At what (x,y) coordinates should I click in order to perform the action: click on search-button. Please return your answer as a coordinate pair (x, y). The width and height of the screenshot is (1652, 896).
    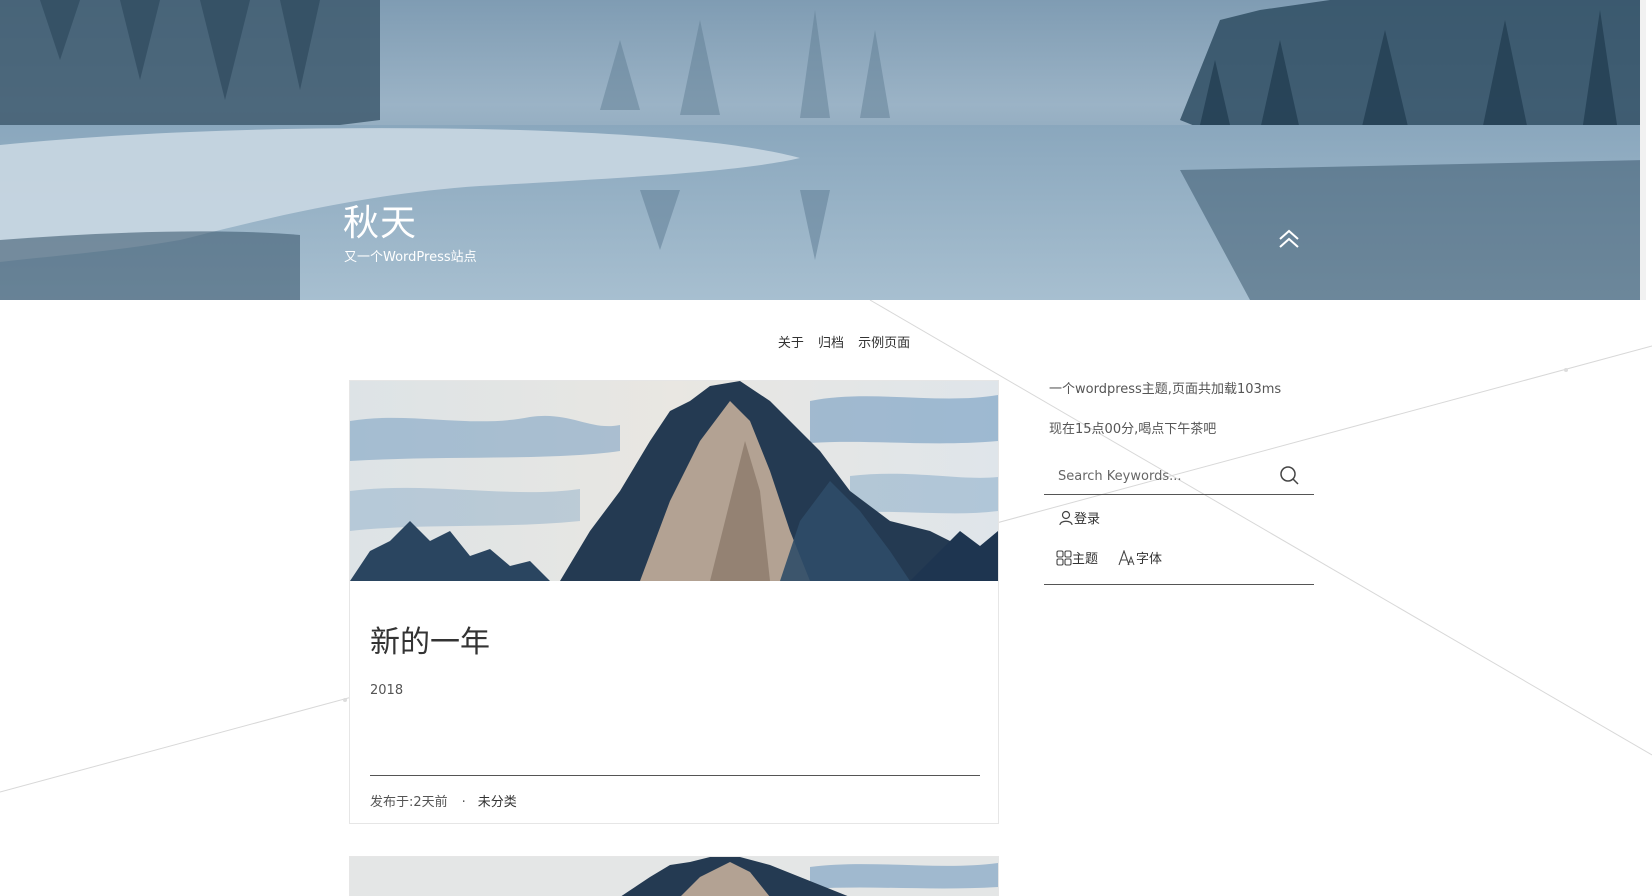
    Looking at the image, I should click on (1289, 475).